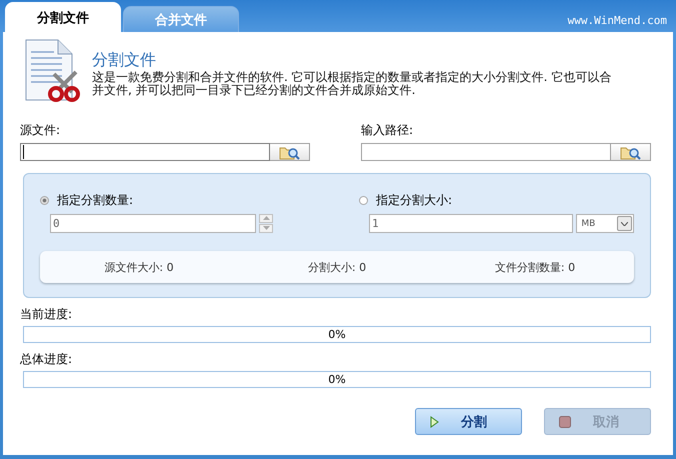 The height and width of the screenshot is (459, 676). What do you see at coordinates (139, 267) in the screenshot?
I see `info-text: 源文件大小: 0` at bounding box center [139, 267].